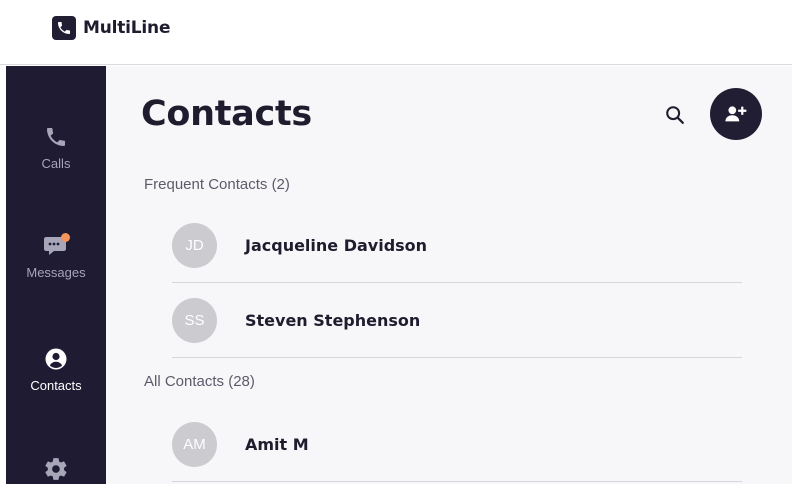 The width and height of the screenshot is (792, 484). I want to click on sidebar-item-label: Messages, so click(56, 272).